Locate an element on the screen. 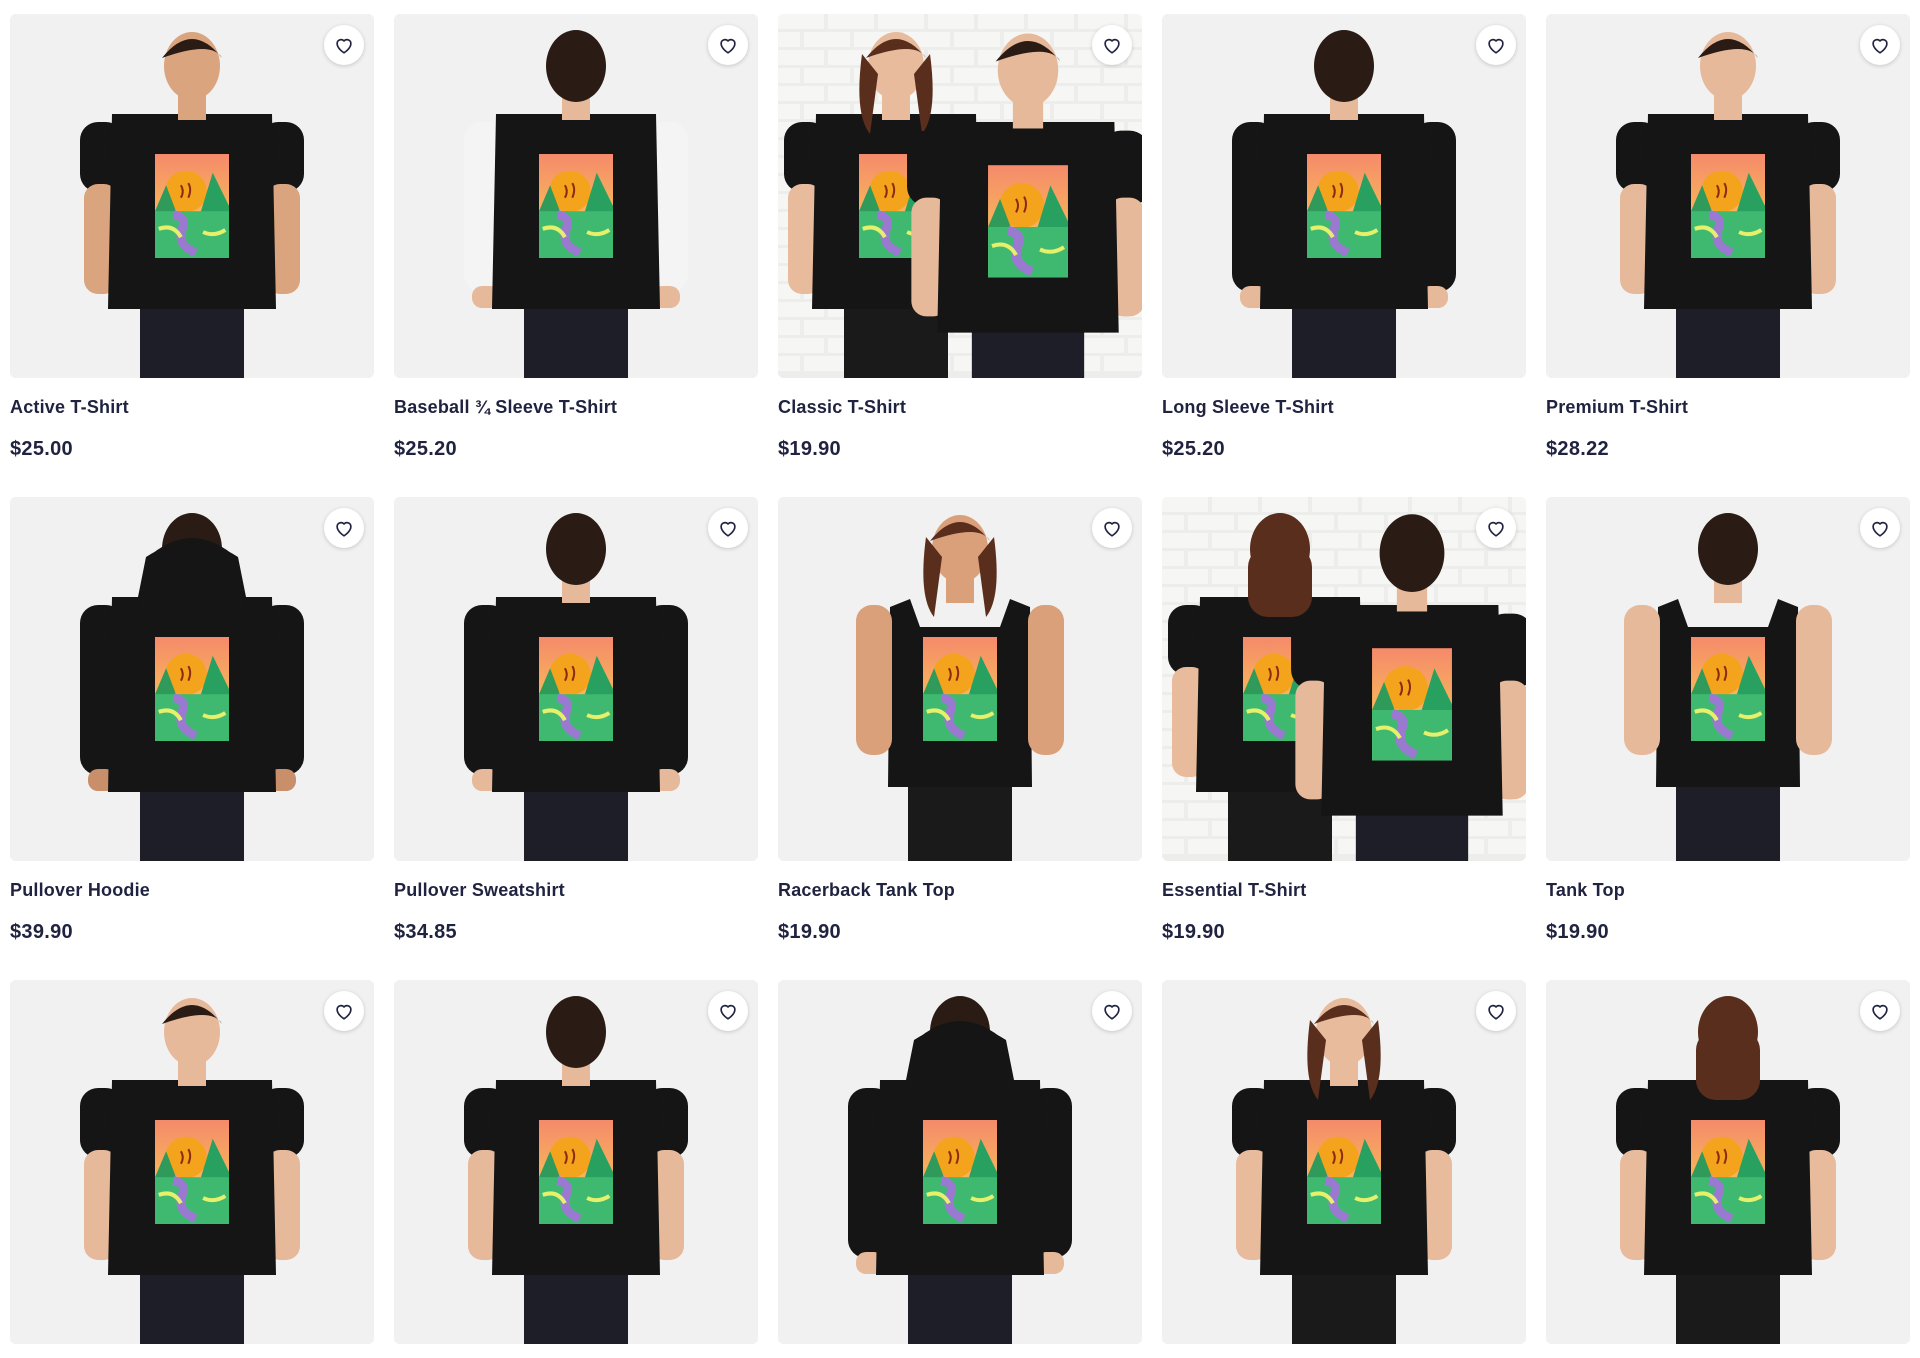 This screenshot has width=1920, height=1358. product-card: Pullover Hoodie $39.90 is located at coordinates (192, 720).